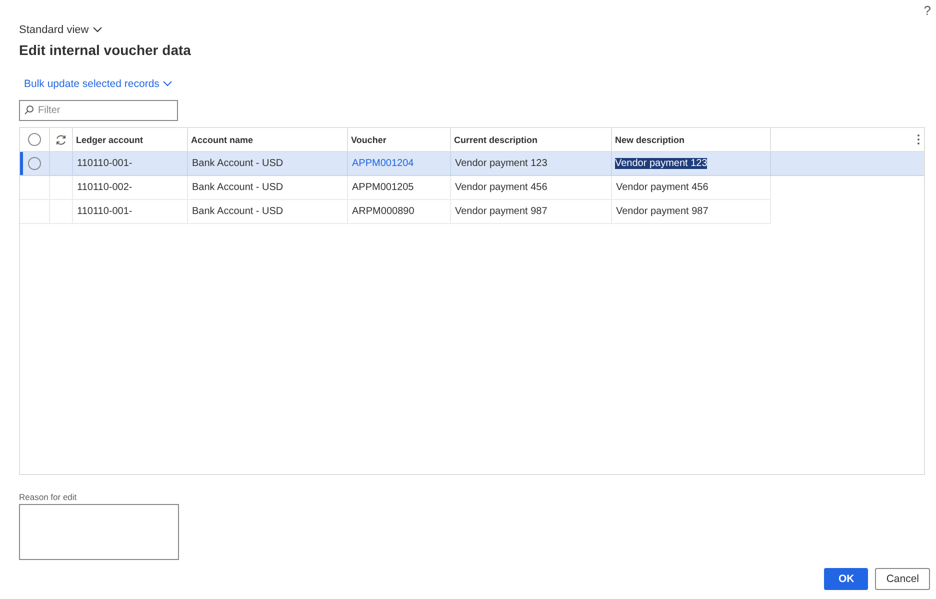 Image resolution: width=936 pixels, height=599 pixels. I want to click on selected-cell-text: Vendor payment 123, so click(661, 163).